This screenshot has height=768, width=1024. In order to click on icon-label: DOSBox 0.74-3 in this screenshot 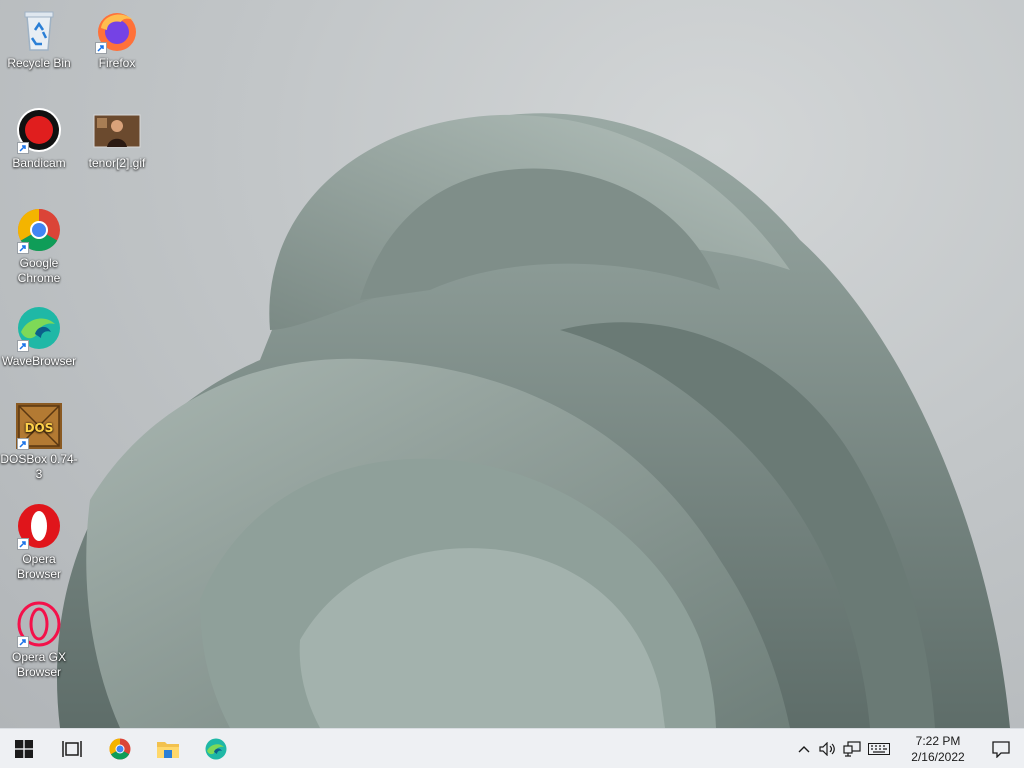, I will do `click(39, 466)`.